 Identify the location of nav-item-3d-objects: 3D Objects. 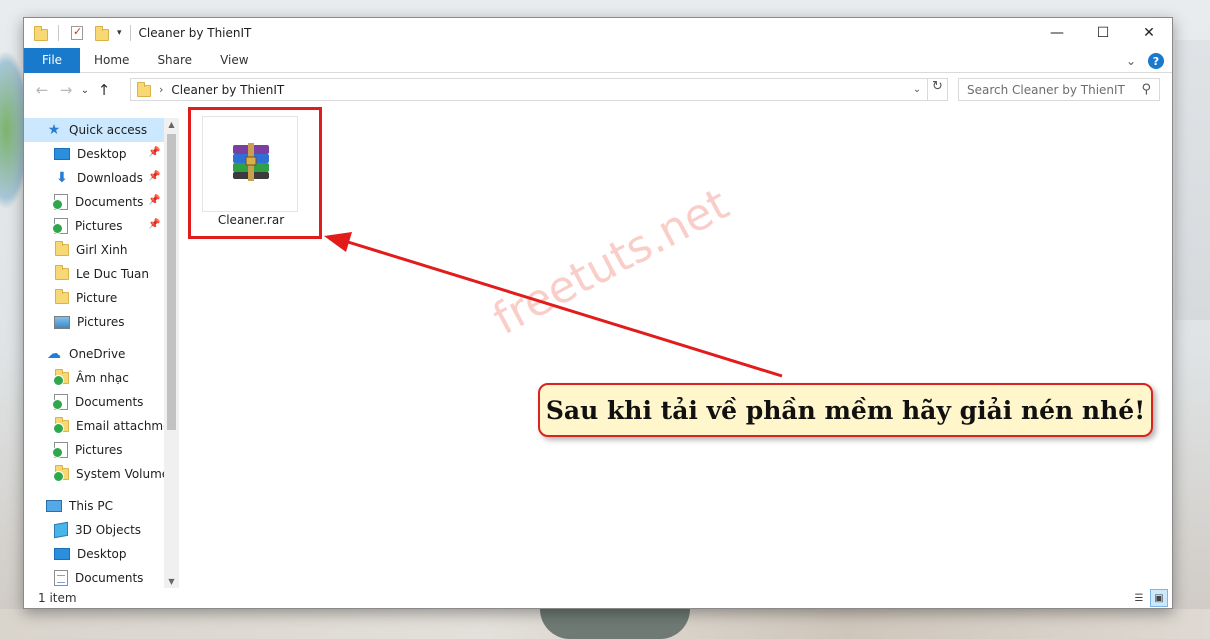
(101, 530).